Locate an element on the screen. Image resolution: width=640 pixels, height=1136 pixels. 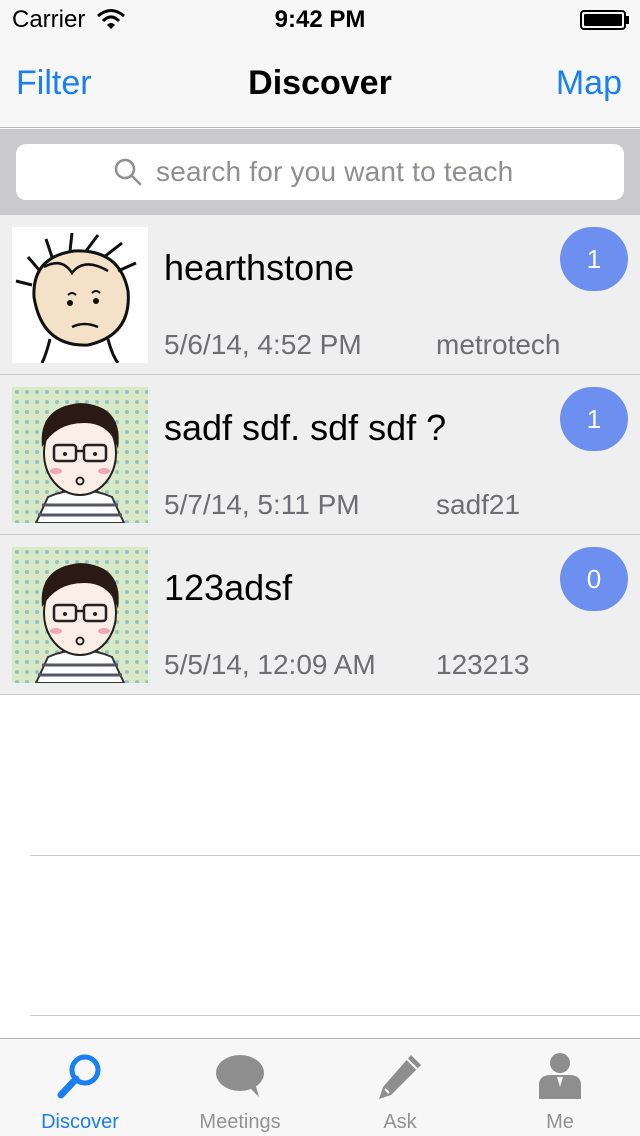
tab-ask: Ask is located at coordinates (400, 1087).